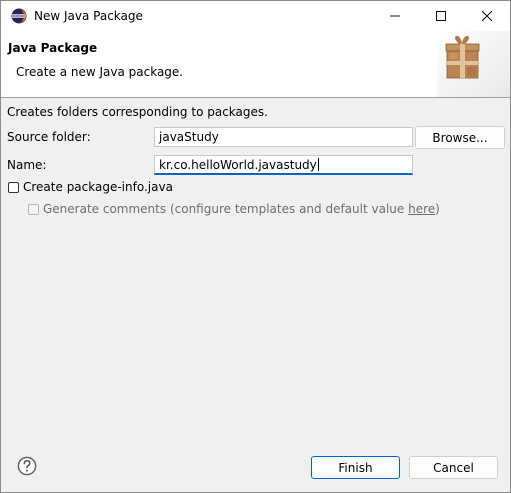  I want to click on minimize-button, so click(395, 16).